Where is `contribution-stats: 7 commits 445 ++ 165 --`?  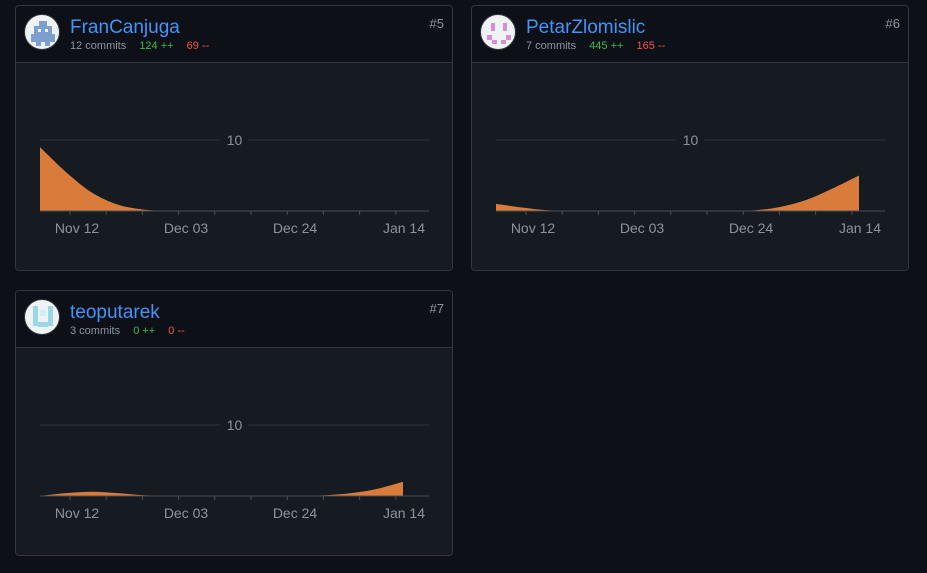 contribution-stats: 7 commits 445 ++ 165 -- is located at coordinates (595, 46).